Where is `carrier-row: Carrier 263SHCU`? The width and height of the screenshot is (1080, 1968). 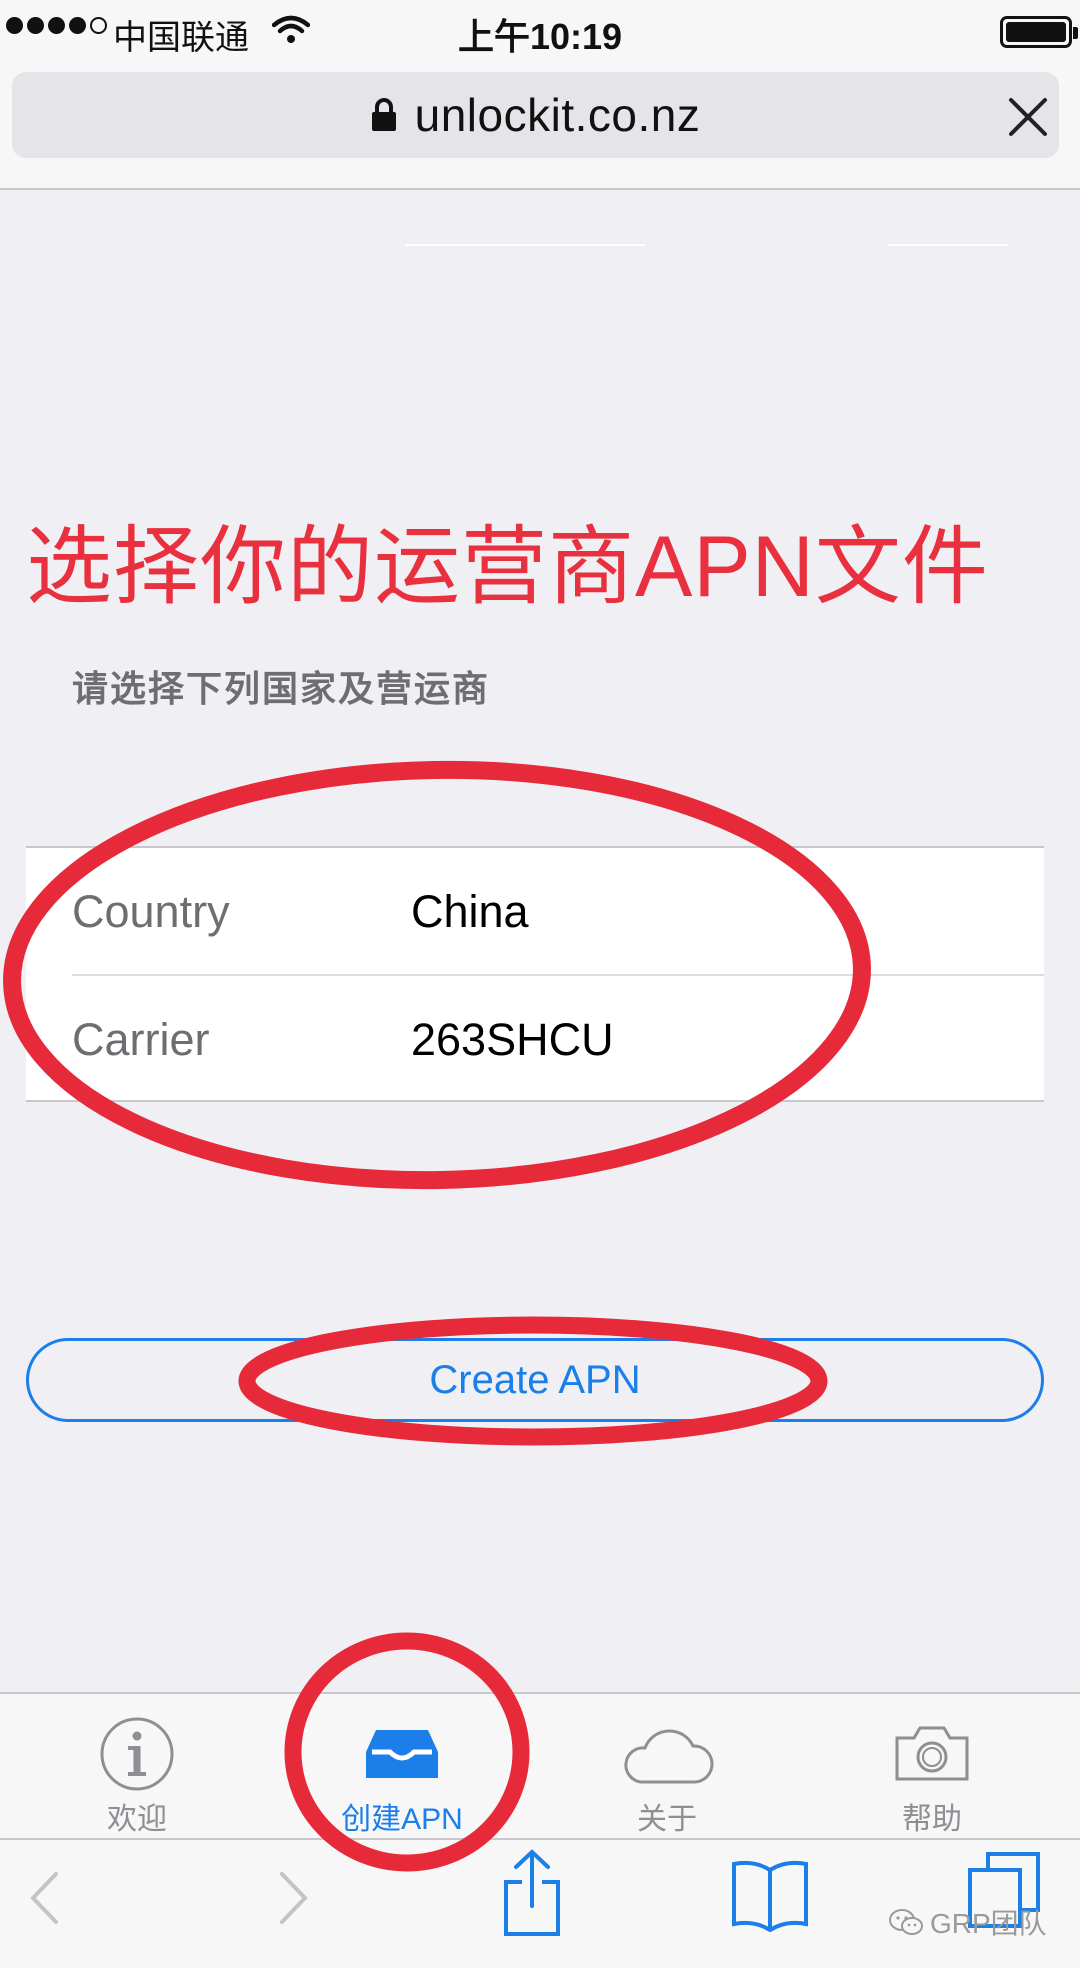
carrier-row: Carrier 263SHCU is located at coordinates (535, 1039).